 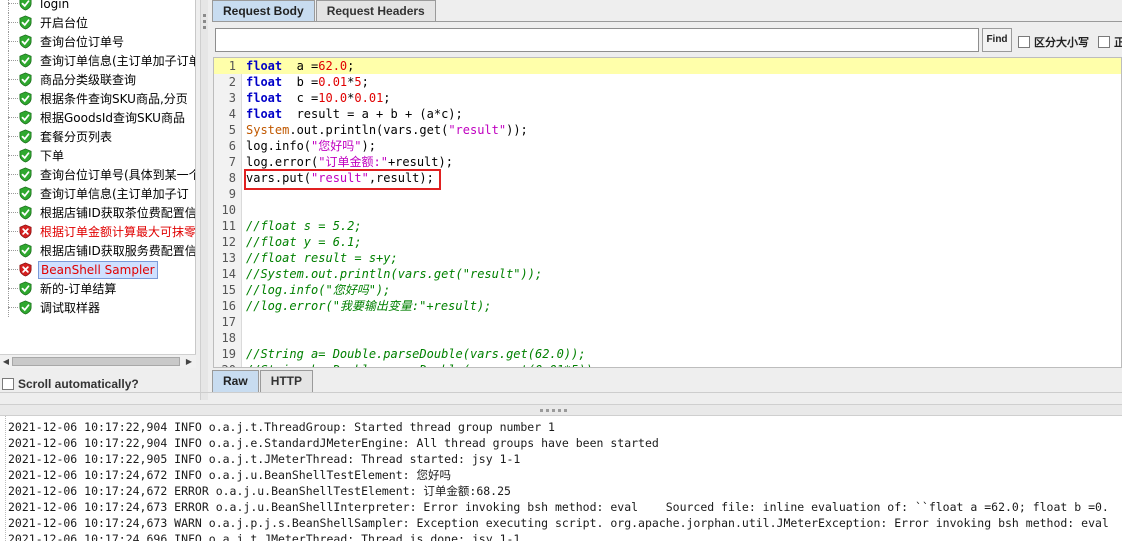 What do you see at coordinates (286, 381) in the screenshot?
I see `tab-http: HTTP` at bounding box center [286, 381].